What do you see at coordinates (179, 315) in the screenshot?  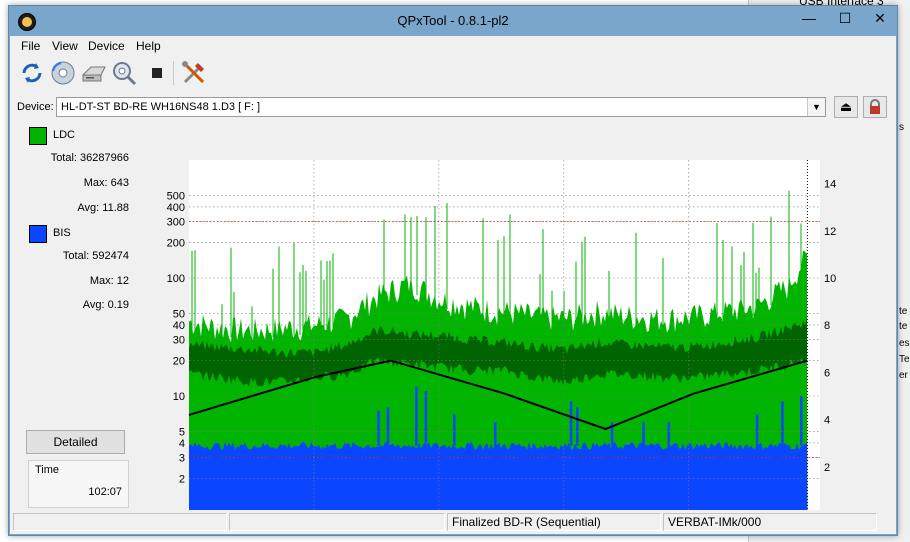 I see `y-tick-label: 50` at bounding box center [179, 315].